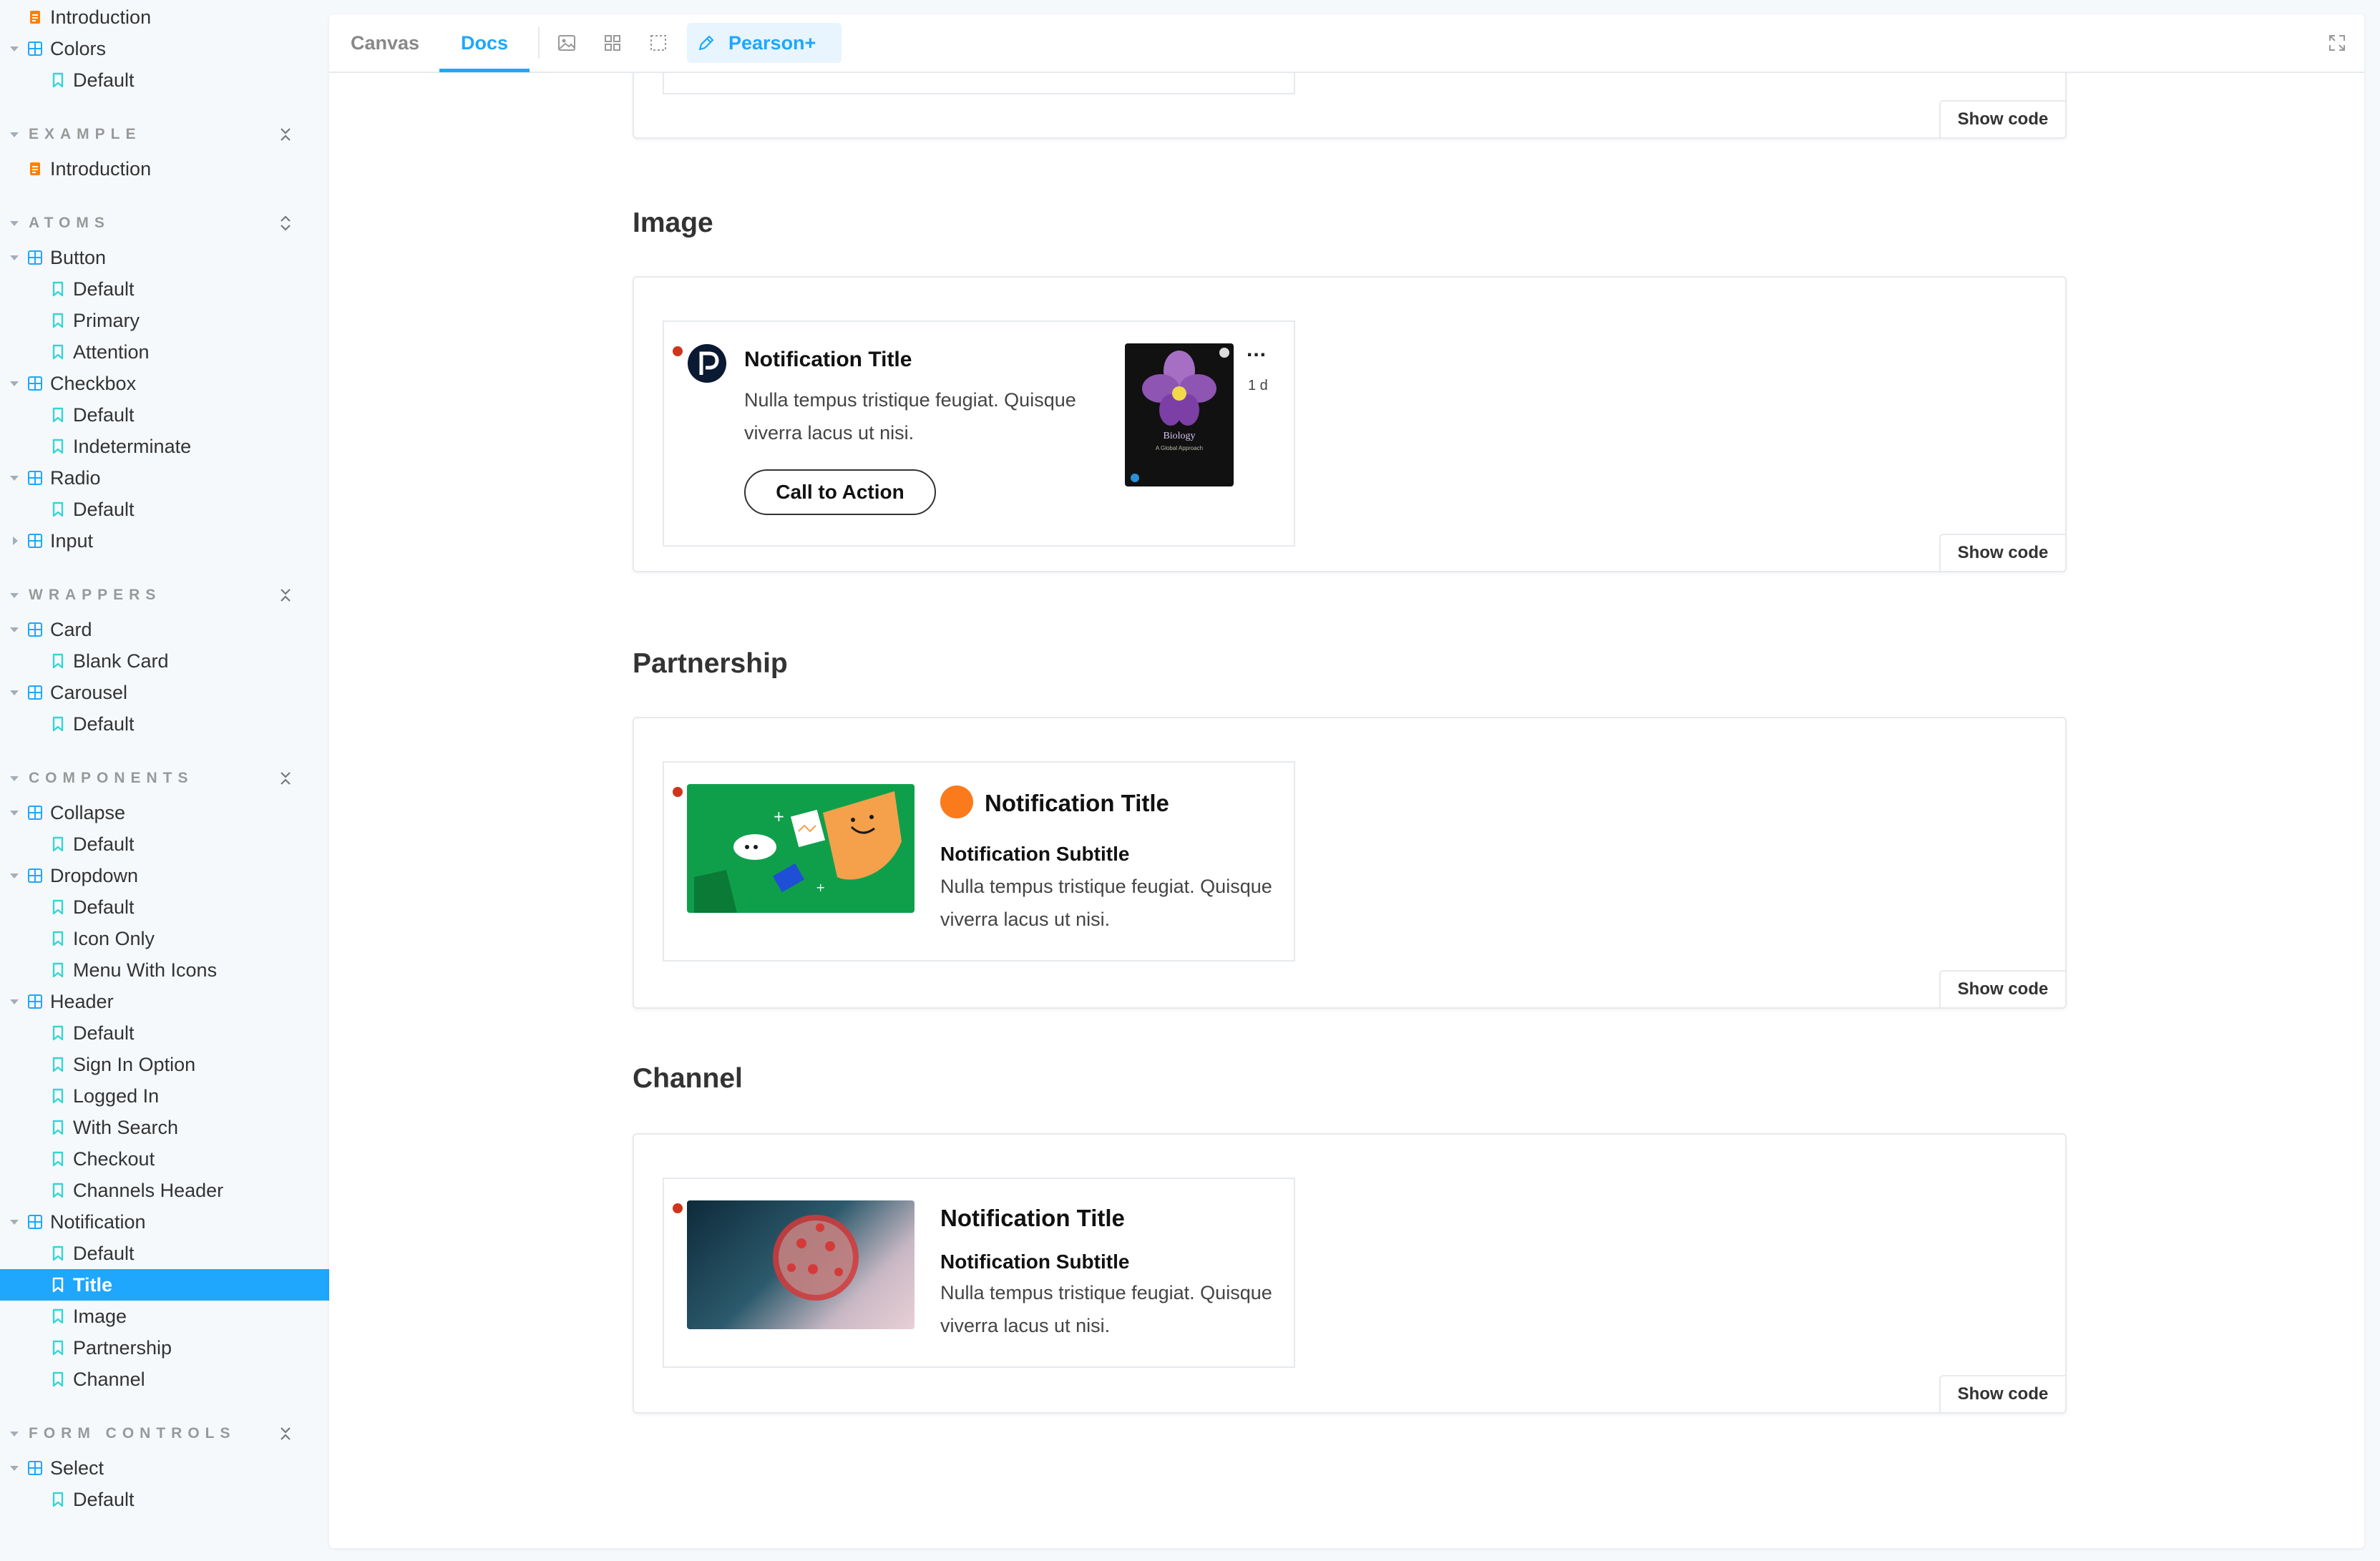 The width and height of the screenshot is (2380, 1561). Describe the element at coordinates (164, 970) in the screenshot. I see `sidebar-item-dropdown-menu-with-icons: Menu With Icons` at that location.